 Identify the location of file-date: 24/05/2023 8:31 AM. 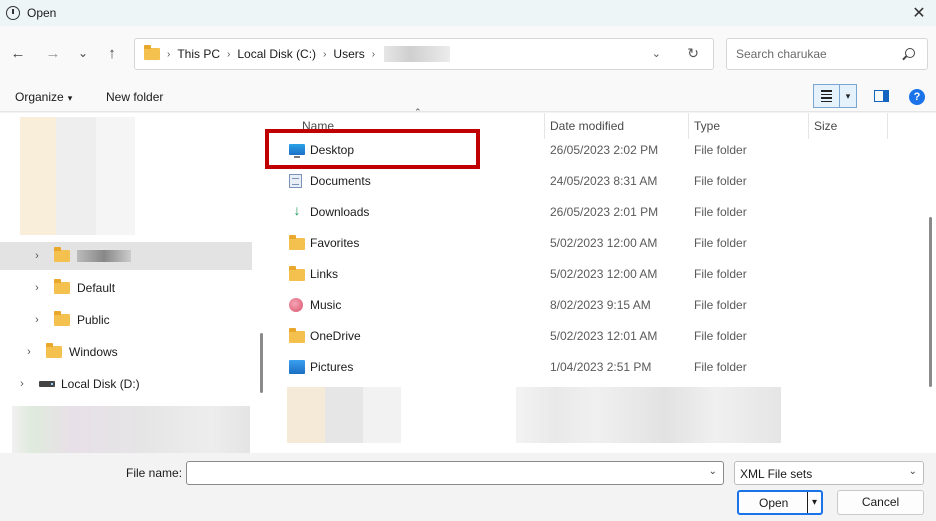
(604, 181).